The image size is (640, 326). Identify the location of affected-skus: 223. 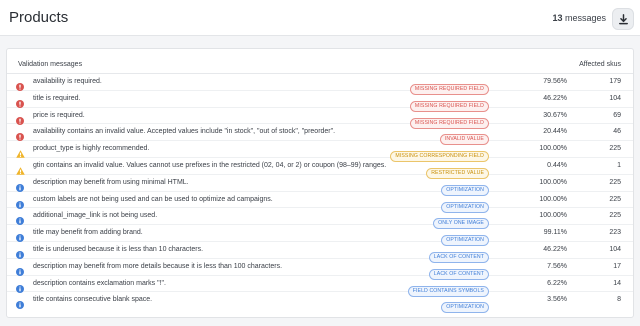
(615, 233).